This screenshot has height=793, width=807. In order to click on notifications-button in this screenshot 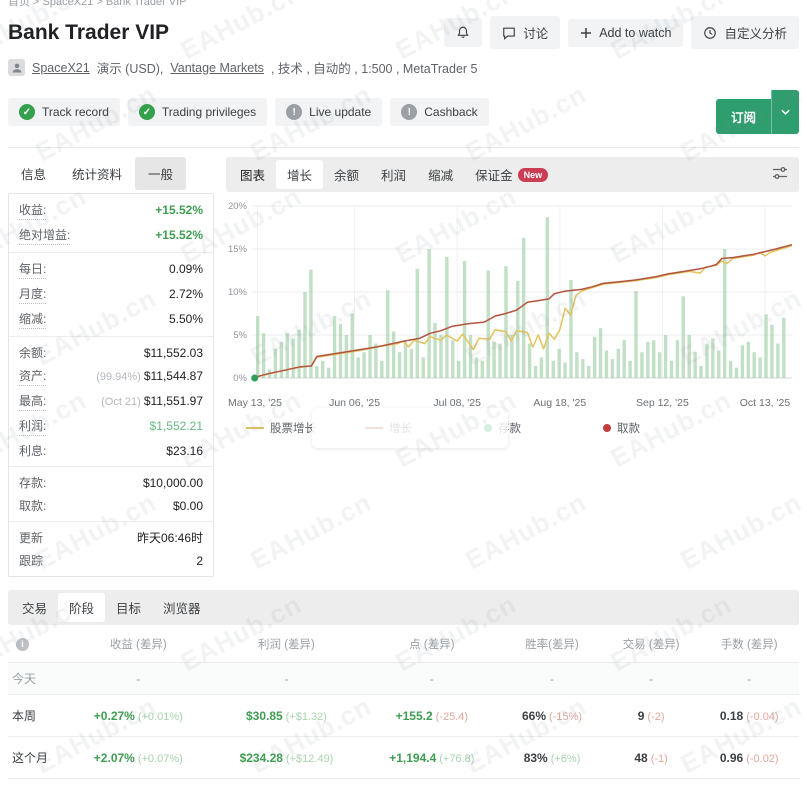, I will do `click(463, 32)`.